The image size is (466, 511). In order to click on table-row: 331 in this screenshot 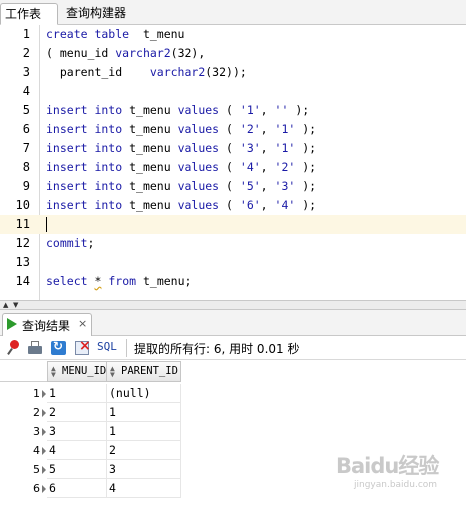, I will do `click(90, 431)`.